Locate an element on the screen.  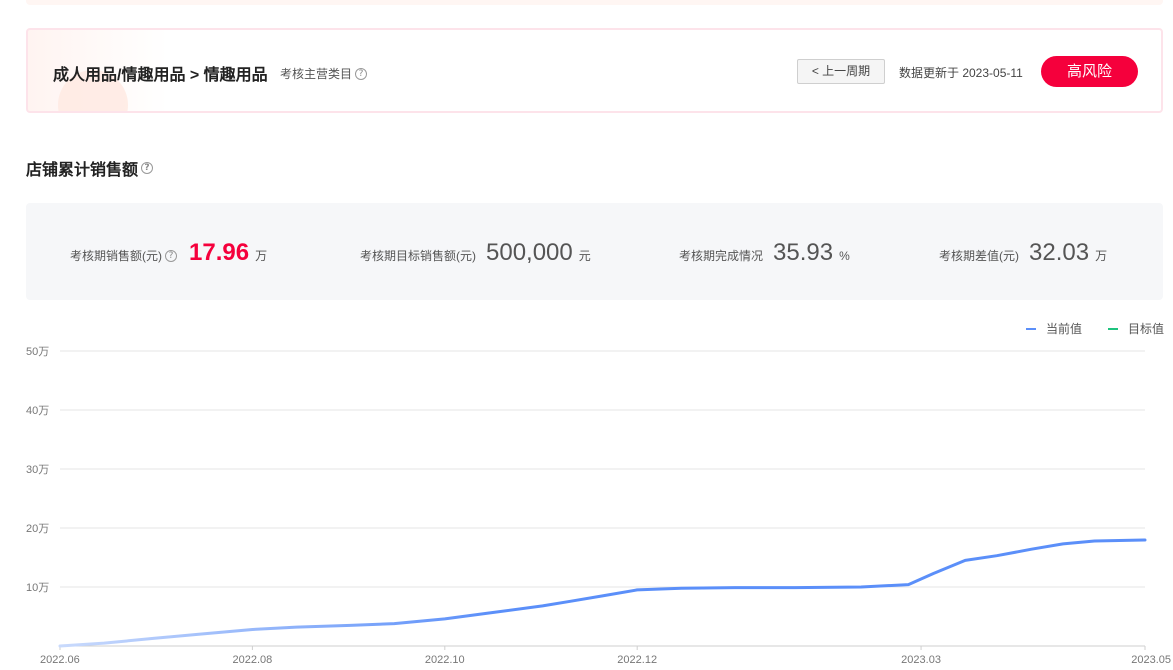
section-title: 店铺累计销售额 ? is located at coordinates (90, 168).